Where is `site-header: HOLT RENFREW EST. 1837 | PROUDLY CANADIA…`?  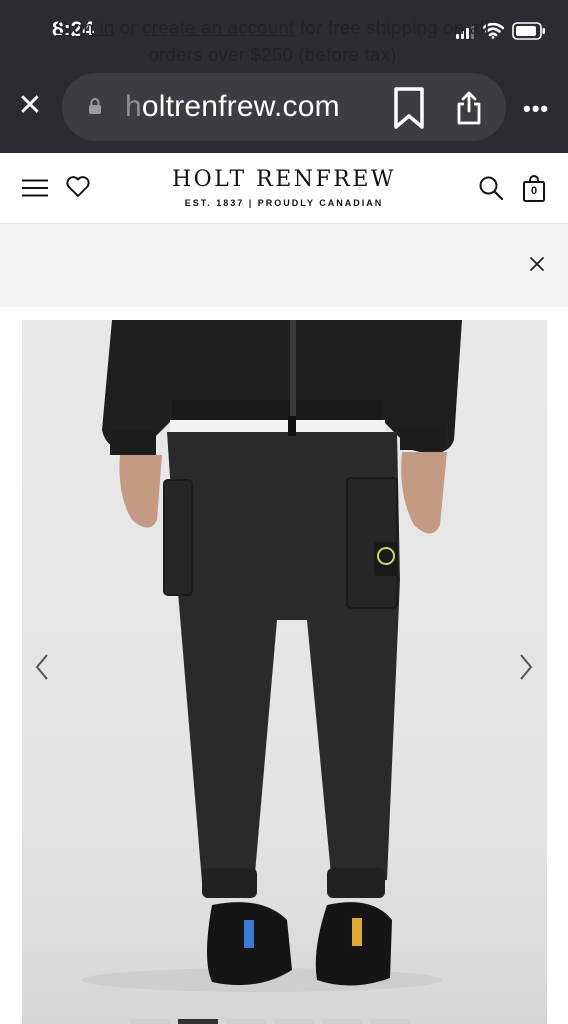
site-header: HOLT RENFREW EST. 1837 | PROUDLY CANADIA… is located at coordinates (284, 188).